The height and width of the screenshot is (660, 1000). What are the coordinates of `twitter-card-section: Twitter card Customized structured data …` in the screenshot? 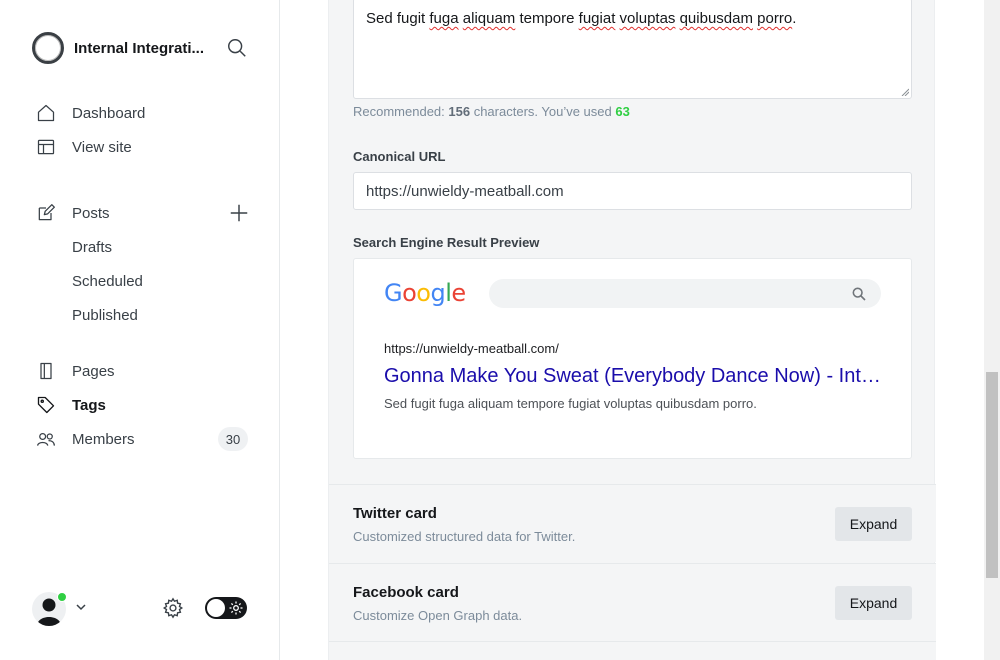 It's located at (632, 523).